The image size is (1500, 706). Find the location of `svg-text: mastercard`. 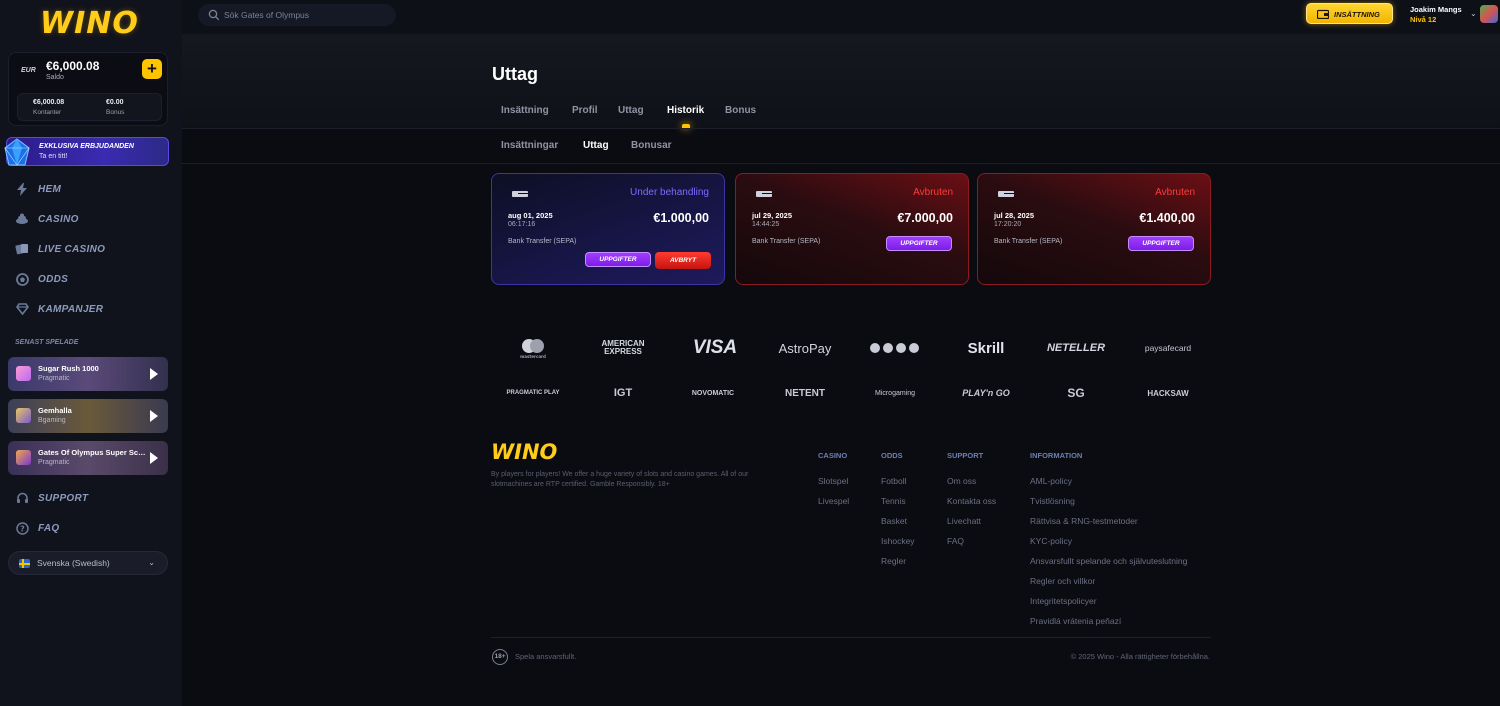

svg-text: mastercard is located at coordinates (533, 356).